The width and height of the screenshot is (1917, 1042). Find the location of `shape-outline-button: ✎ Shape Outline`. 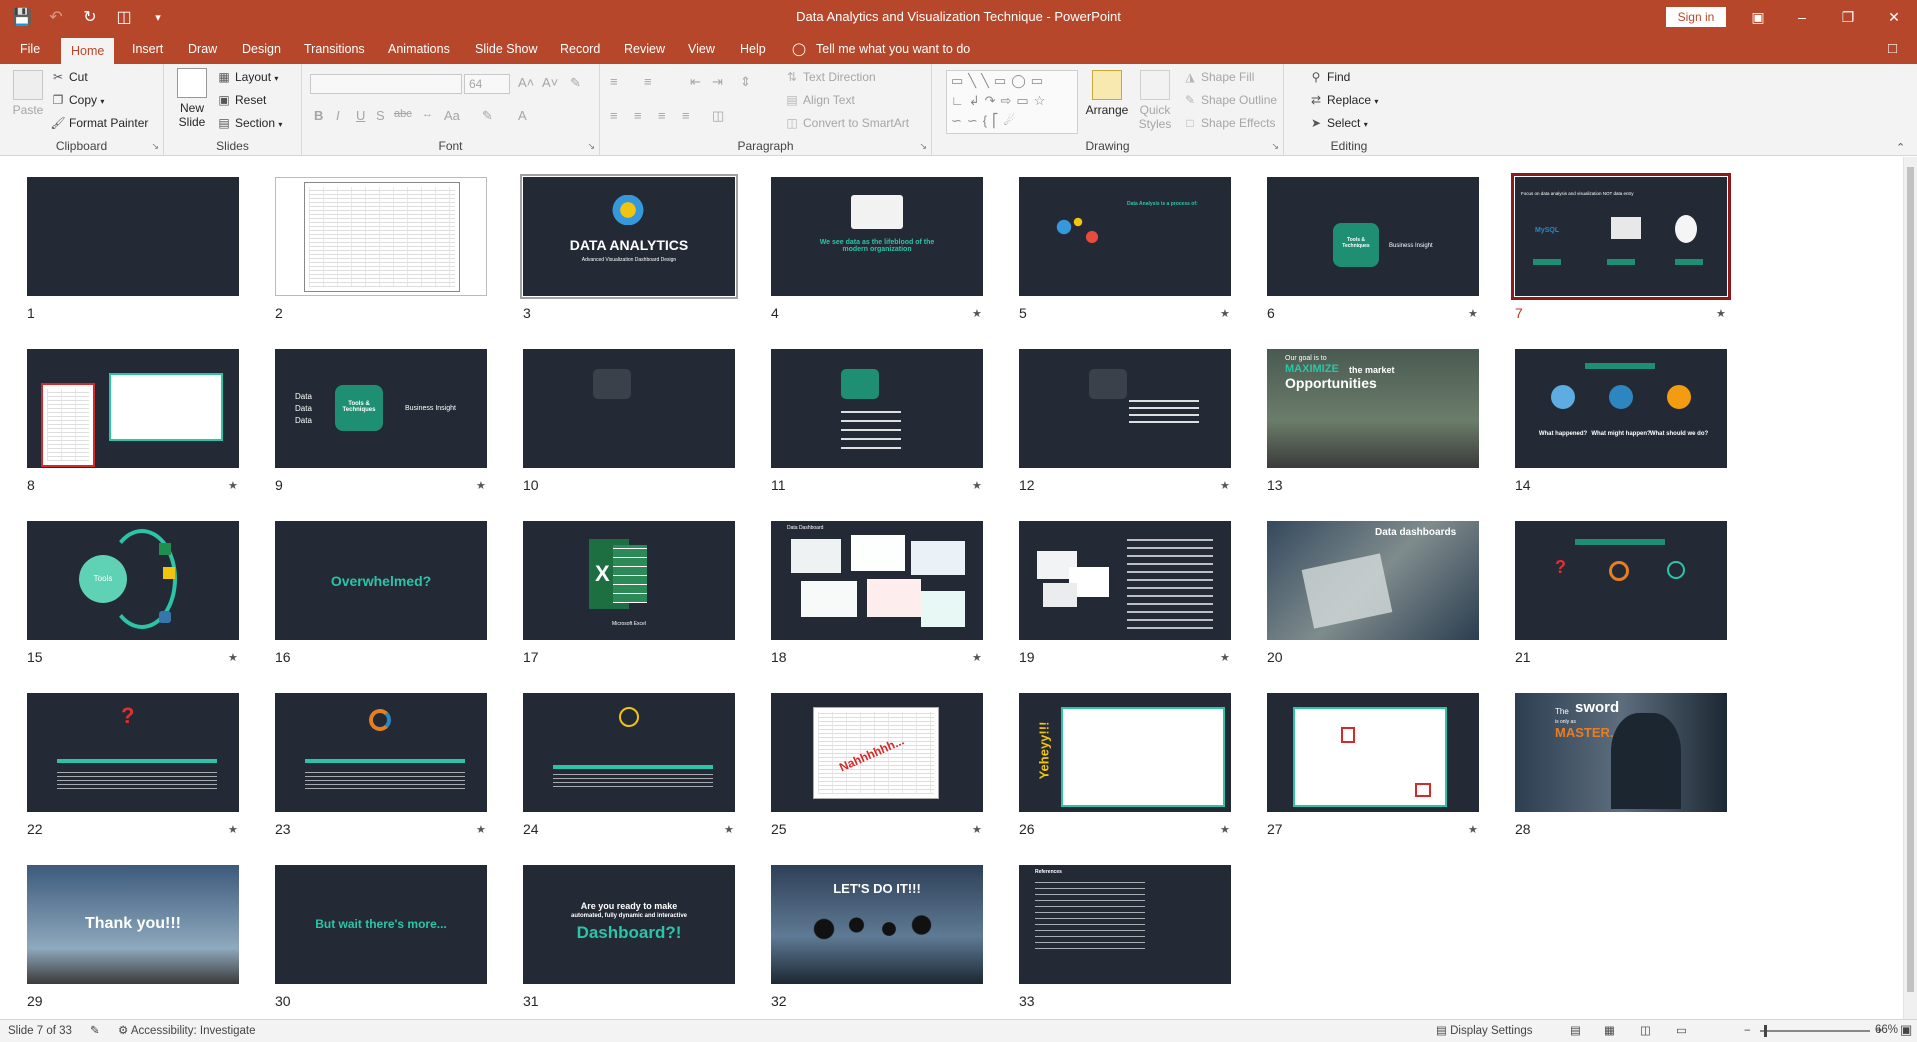

shape-outline-button: ✎ Shape Outline is located at coordinates (1229, 100).